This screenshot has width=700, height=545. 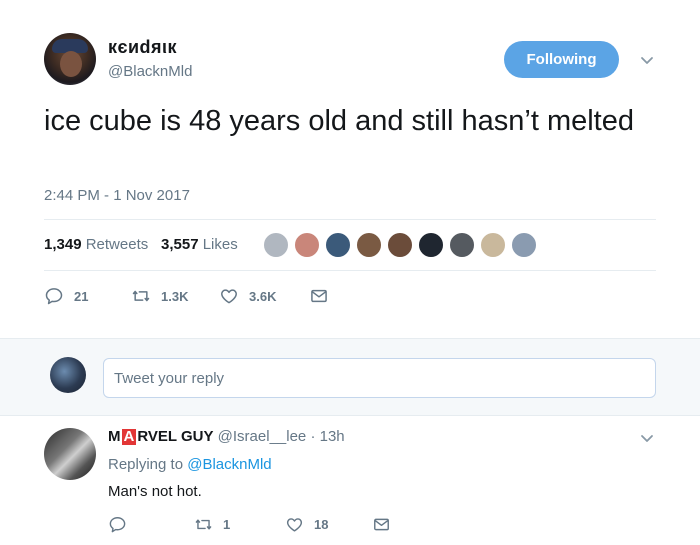 I want to click on reply-actions: 1 18, so click(x=308, y=524).